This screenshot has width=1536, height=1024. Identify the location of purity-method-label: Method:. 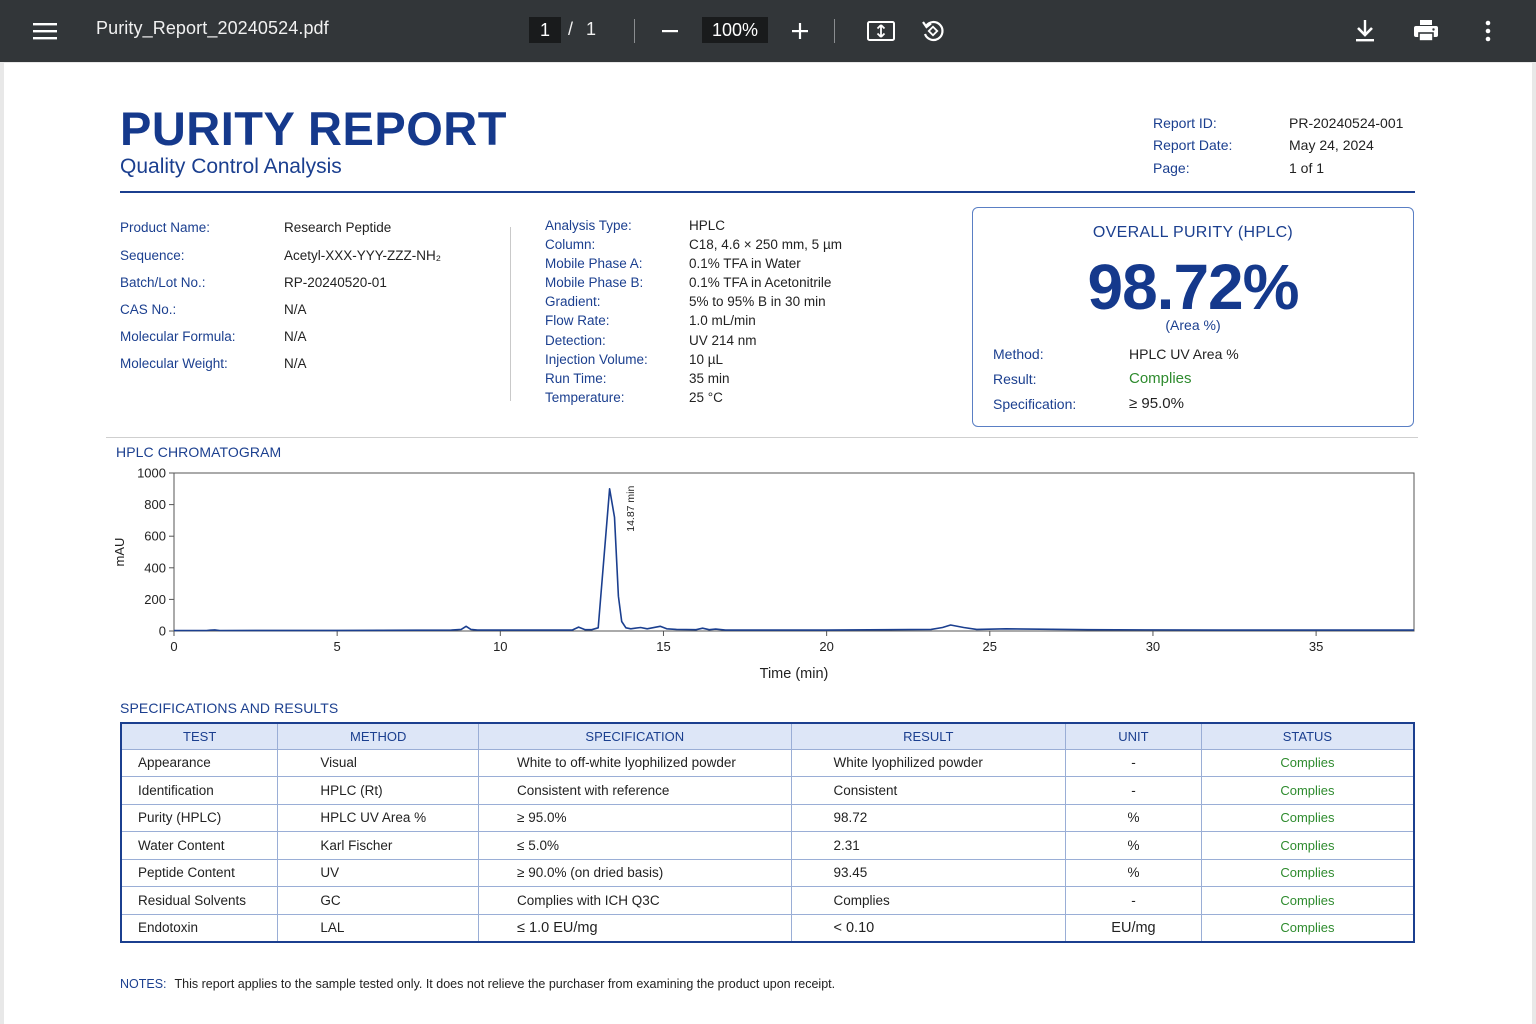
(1018, 354).